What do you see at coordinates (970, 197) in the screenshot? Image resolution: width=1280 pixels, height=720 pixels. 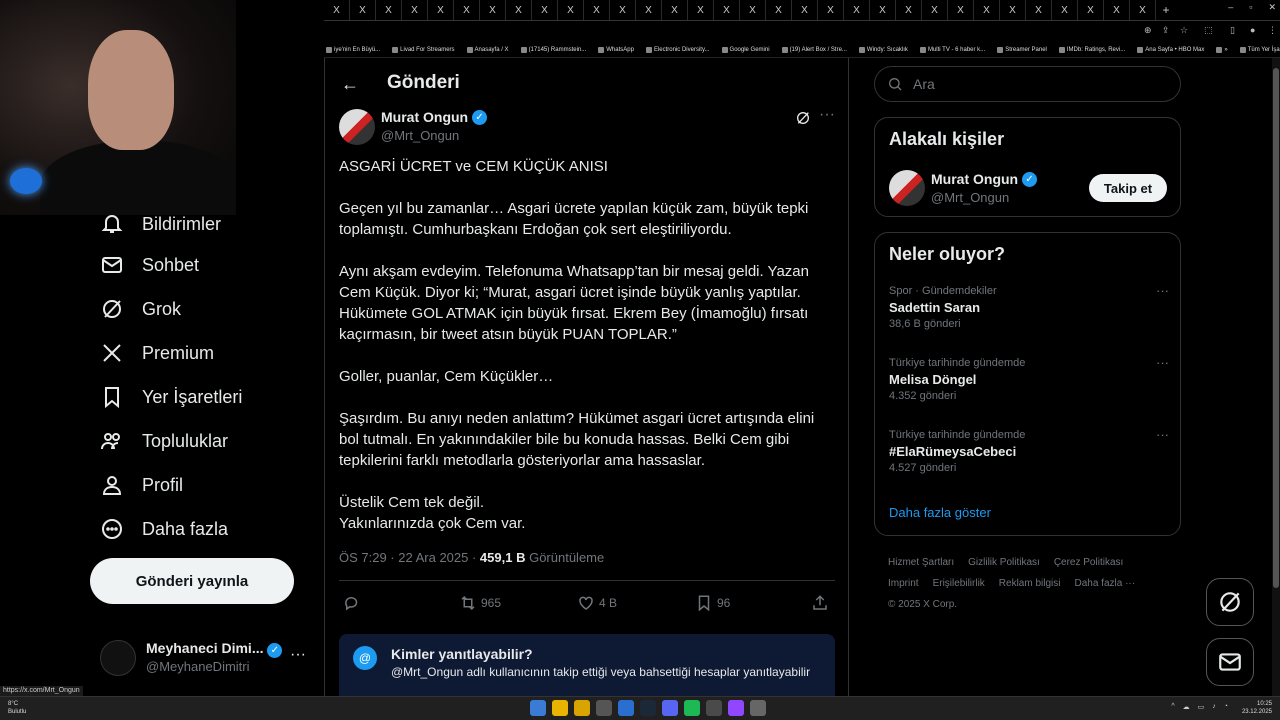 I see `related-handle: @Mrt_Ongun` at bounding box center [970, 197].